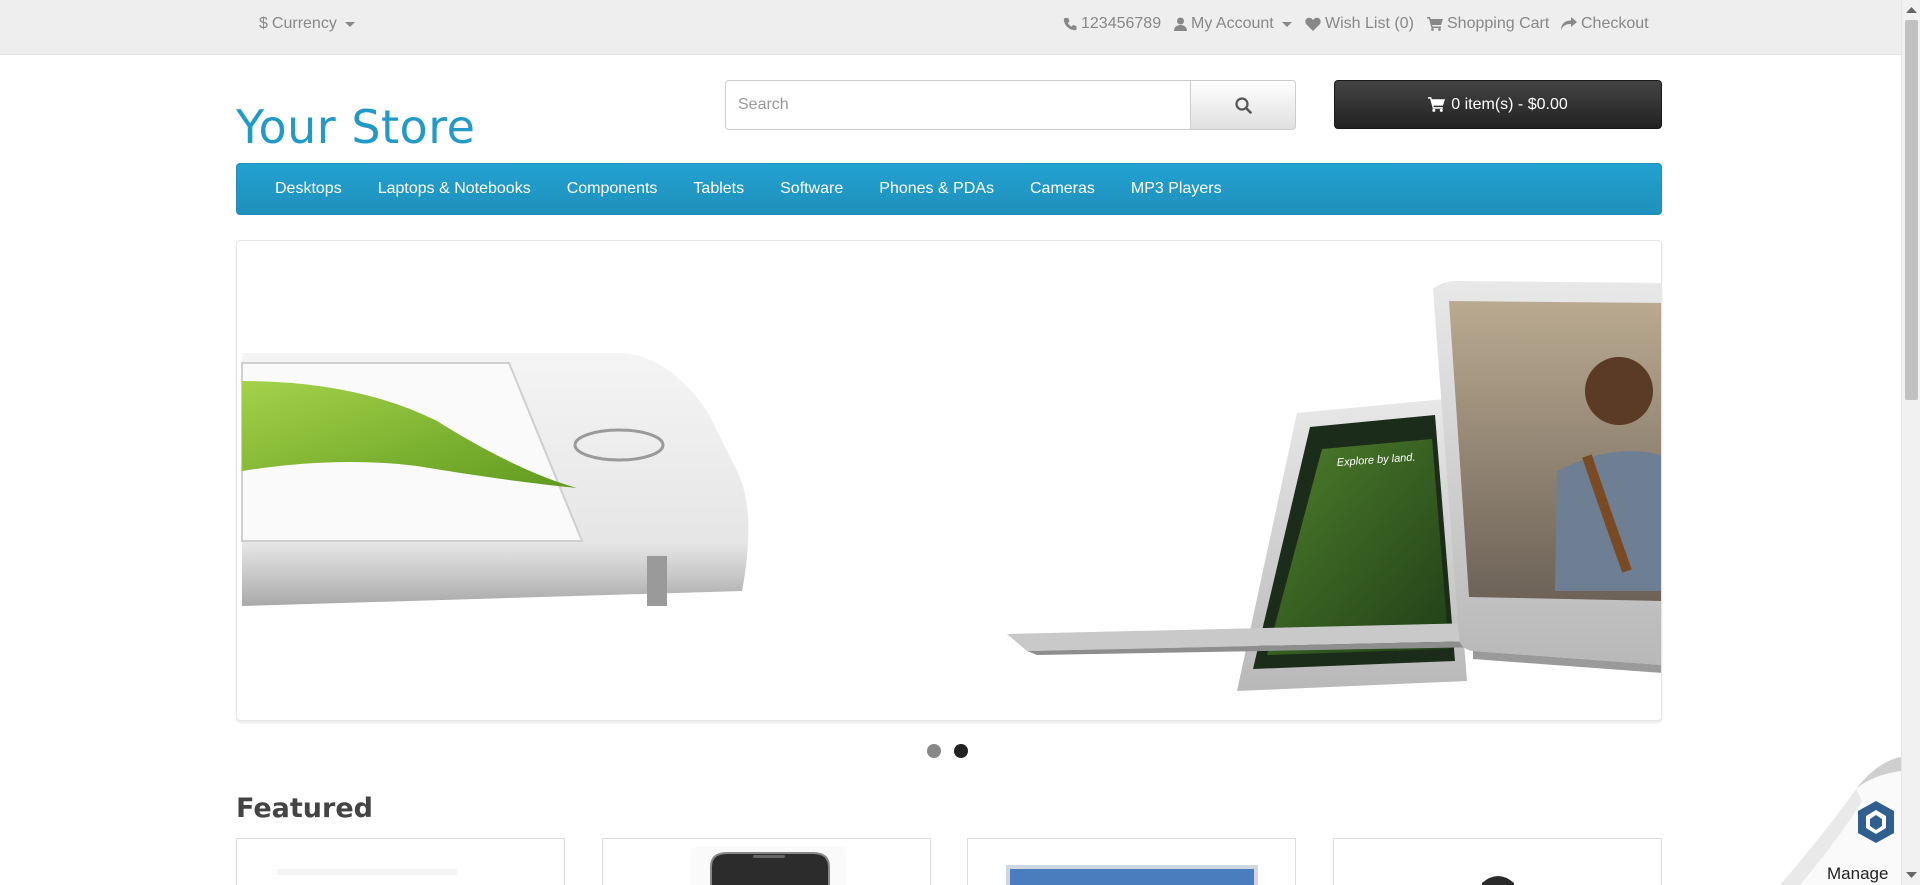  What do you see at coordinates (355, 127) in the screenshot?
I see `store-logo: Your Store` at bounding box center [355, 127].